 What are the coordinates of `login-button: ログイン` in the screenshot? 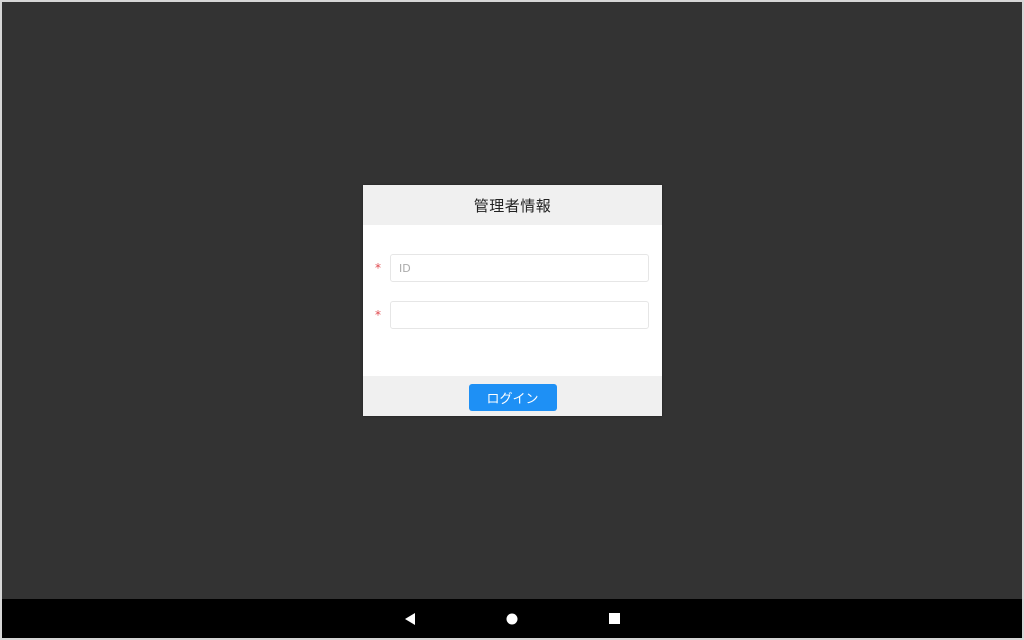 It's located at (512, 397).